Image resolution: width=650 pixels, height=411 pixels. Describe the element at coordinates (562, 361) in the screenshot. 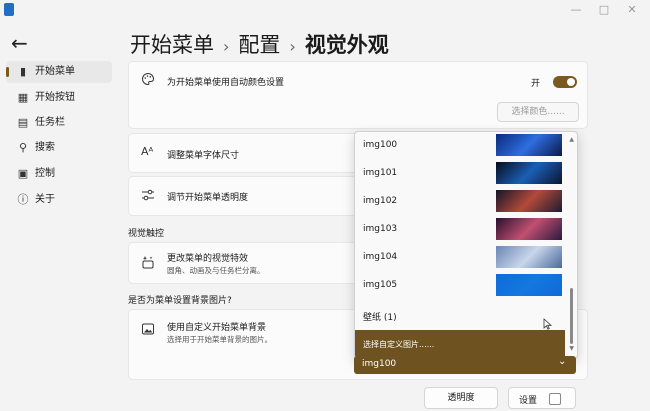

I see `chevron-down-icon: ⌄` at that location.